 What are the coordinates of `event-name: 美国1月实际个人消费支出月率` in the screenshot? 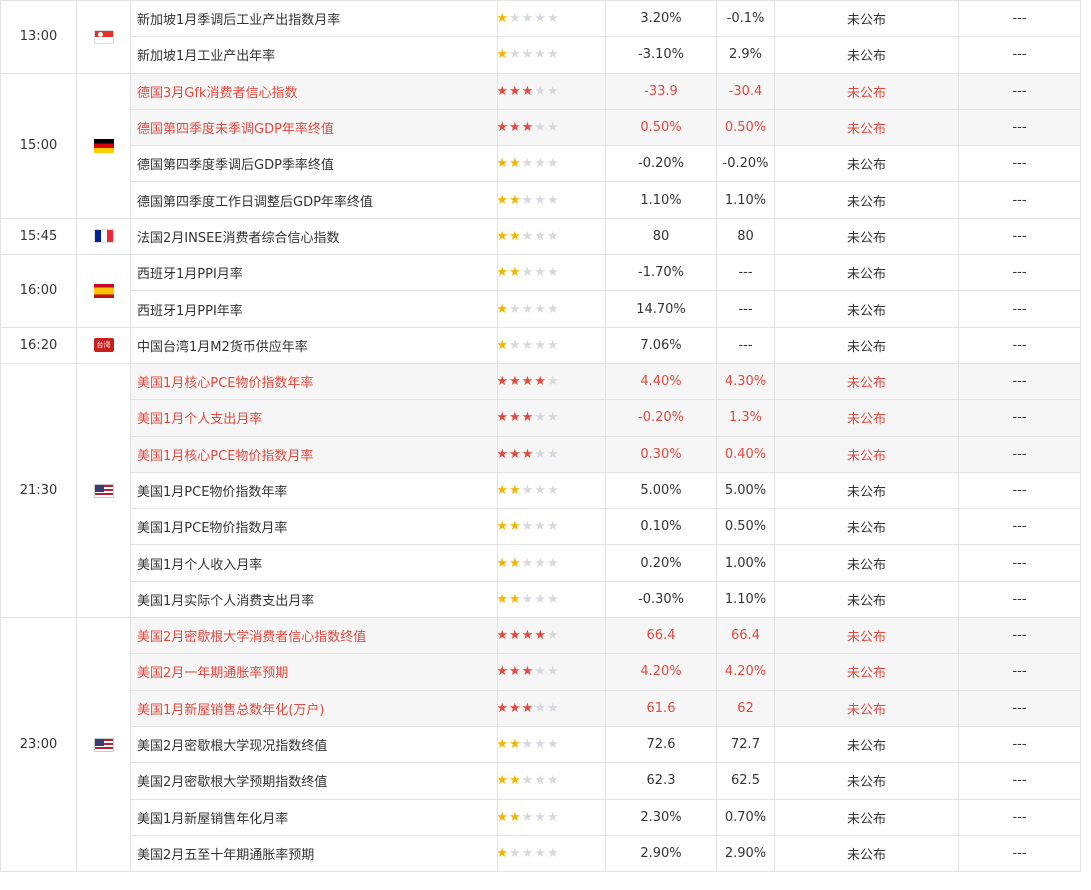 It's located at (314, 599).